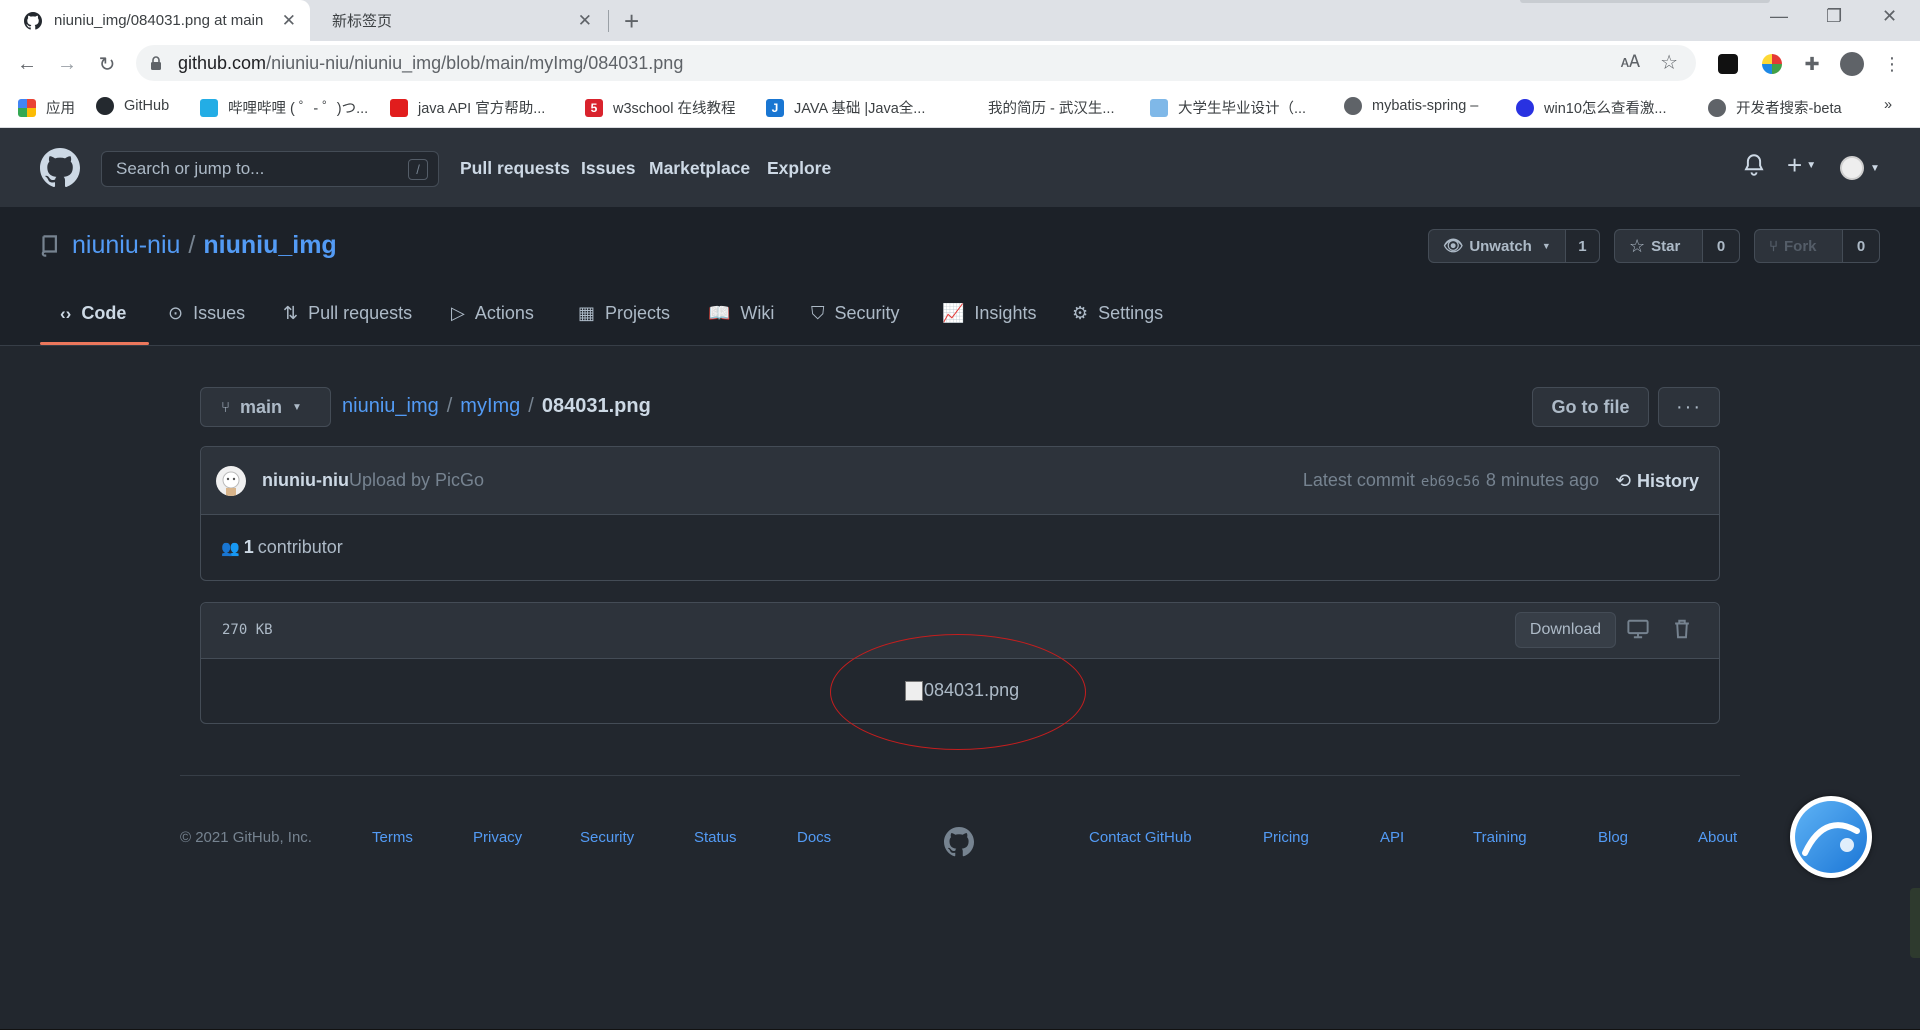 The image size is (1920, 1030). I want to click on nav-pull-requests: Pull requests, so click(515, 168).